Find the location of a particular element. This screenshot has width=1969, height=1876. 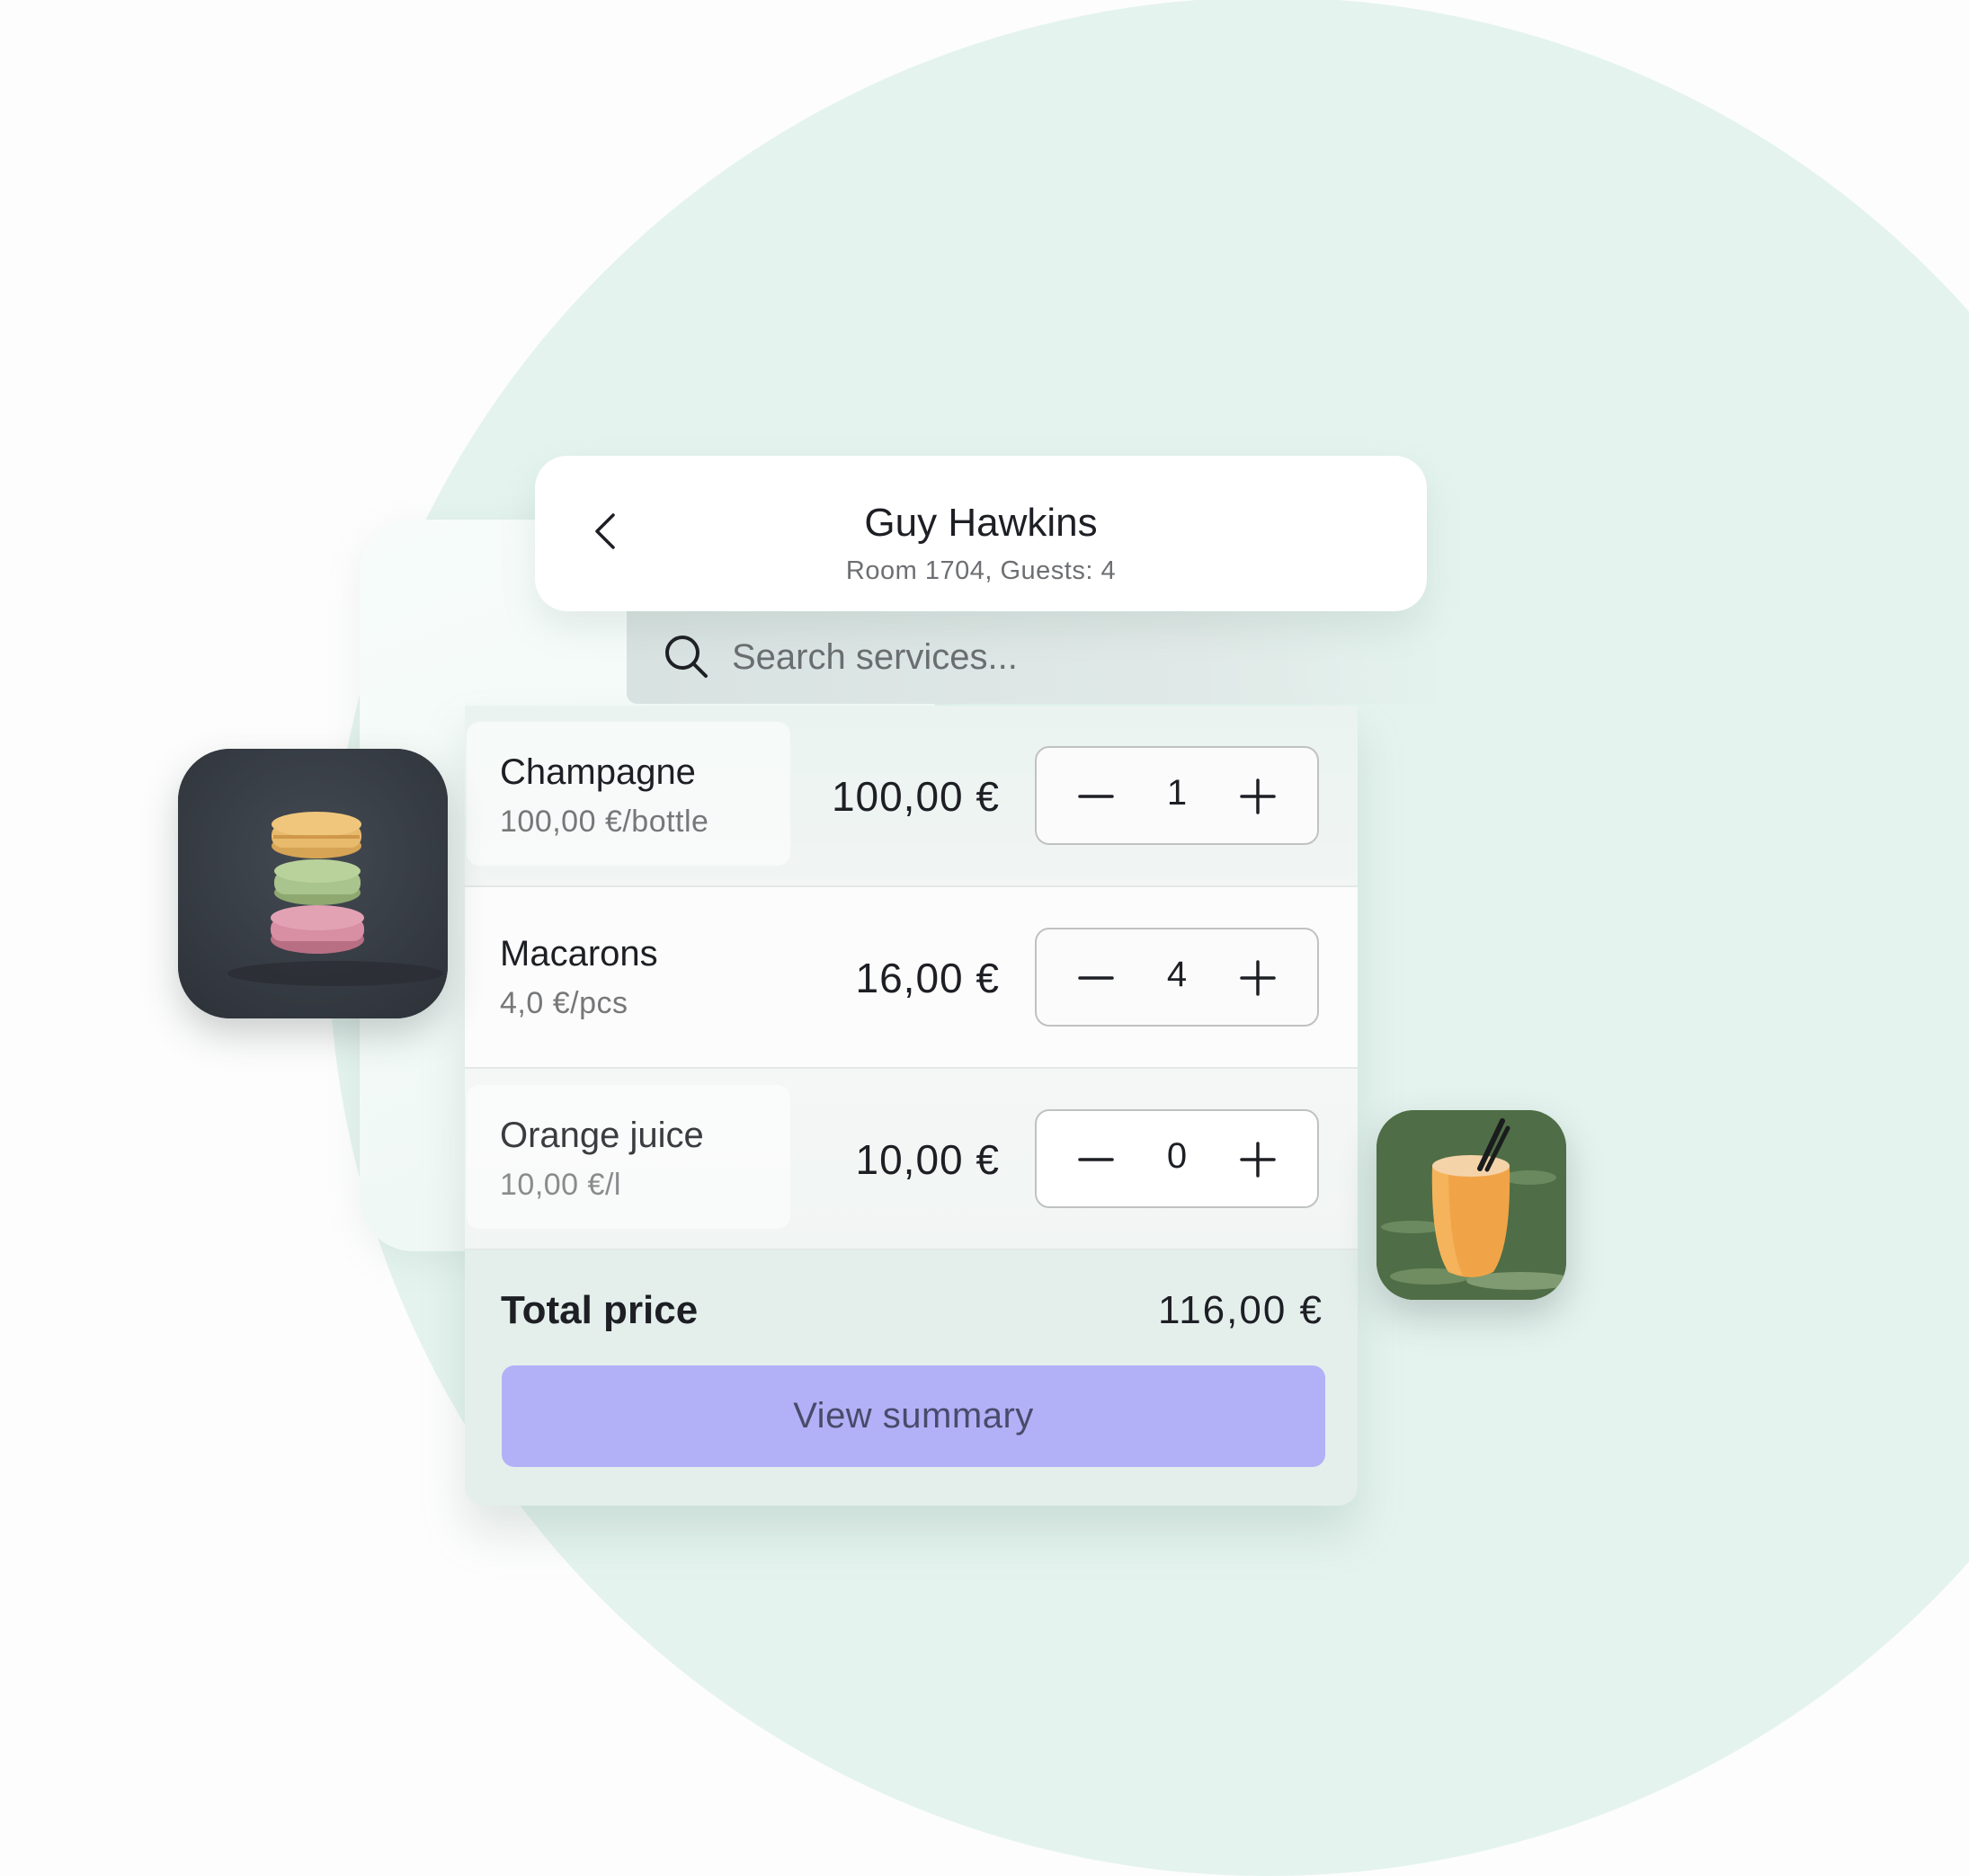

list-item: Macarons 4,0 €/pcs 16,00 € 4 is located at coordinates (912, 978).